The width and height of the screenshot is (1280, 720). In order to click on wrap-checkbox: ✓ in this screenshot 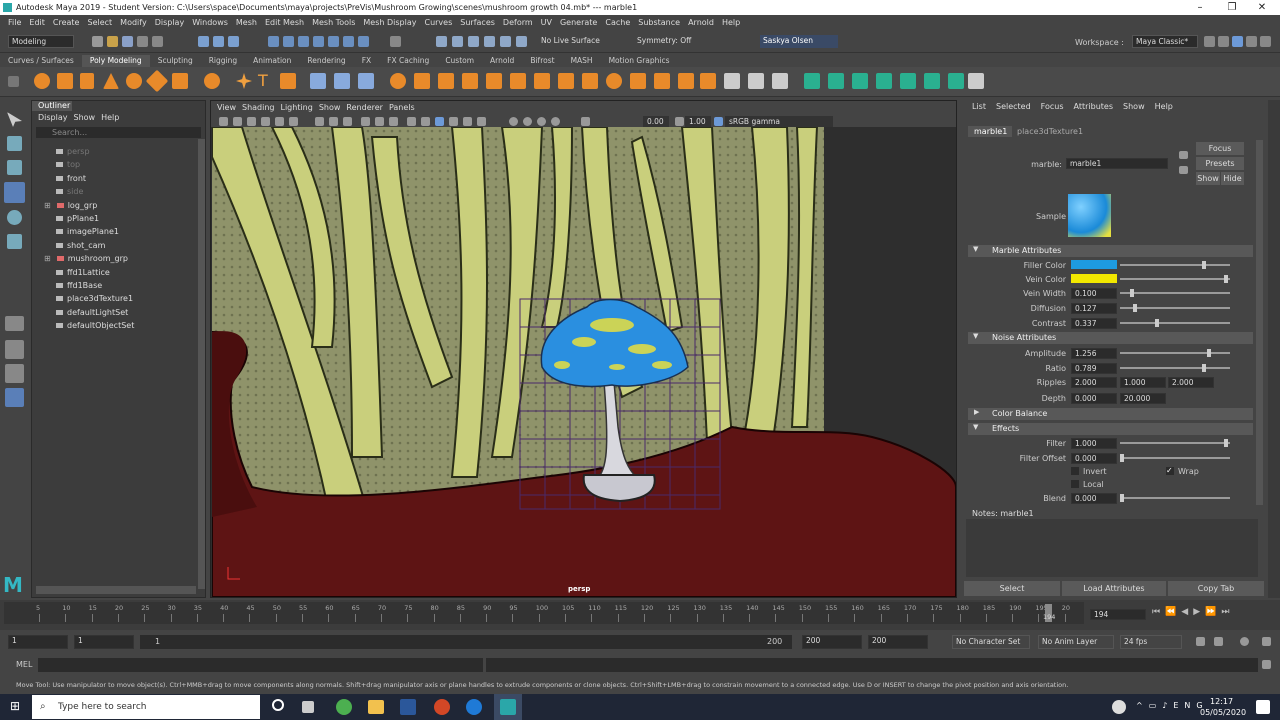, I will do `click(1170, 471)`.